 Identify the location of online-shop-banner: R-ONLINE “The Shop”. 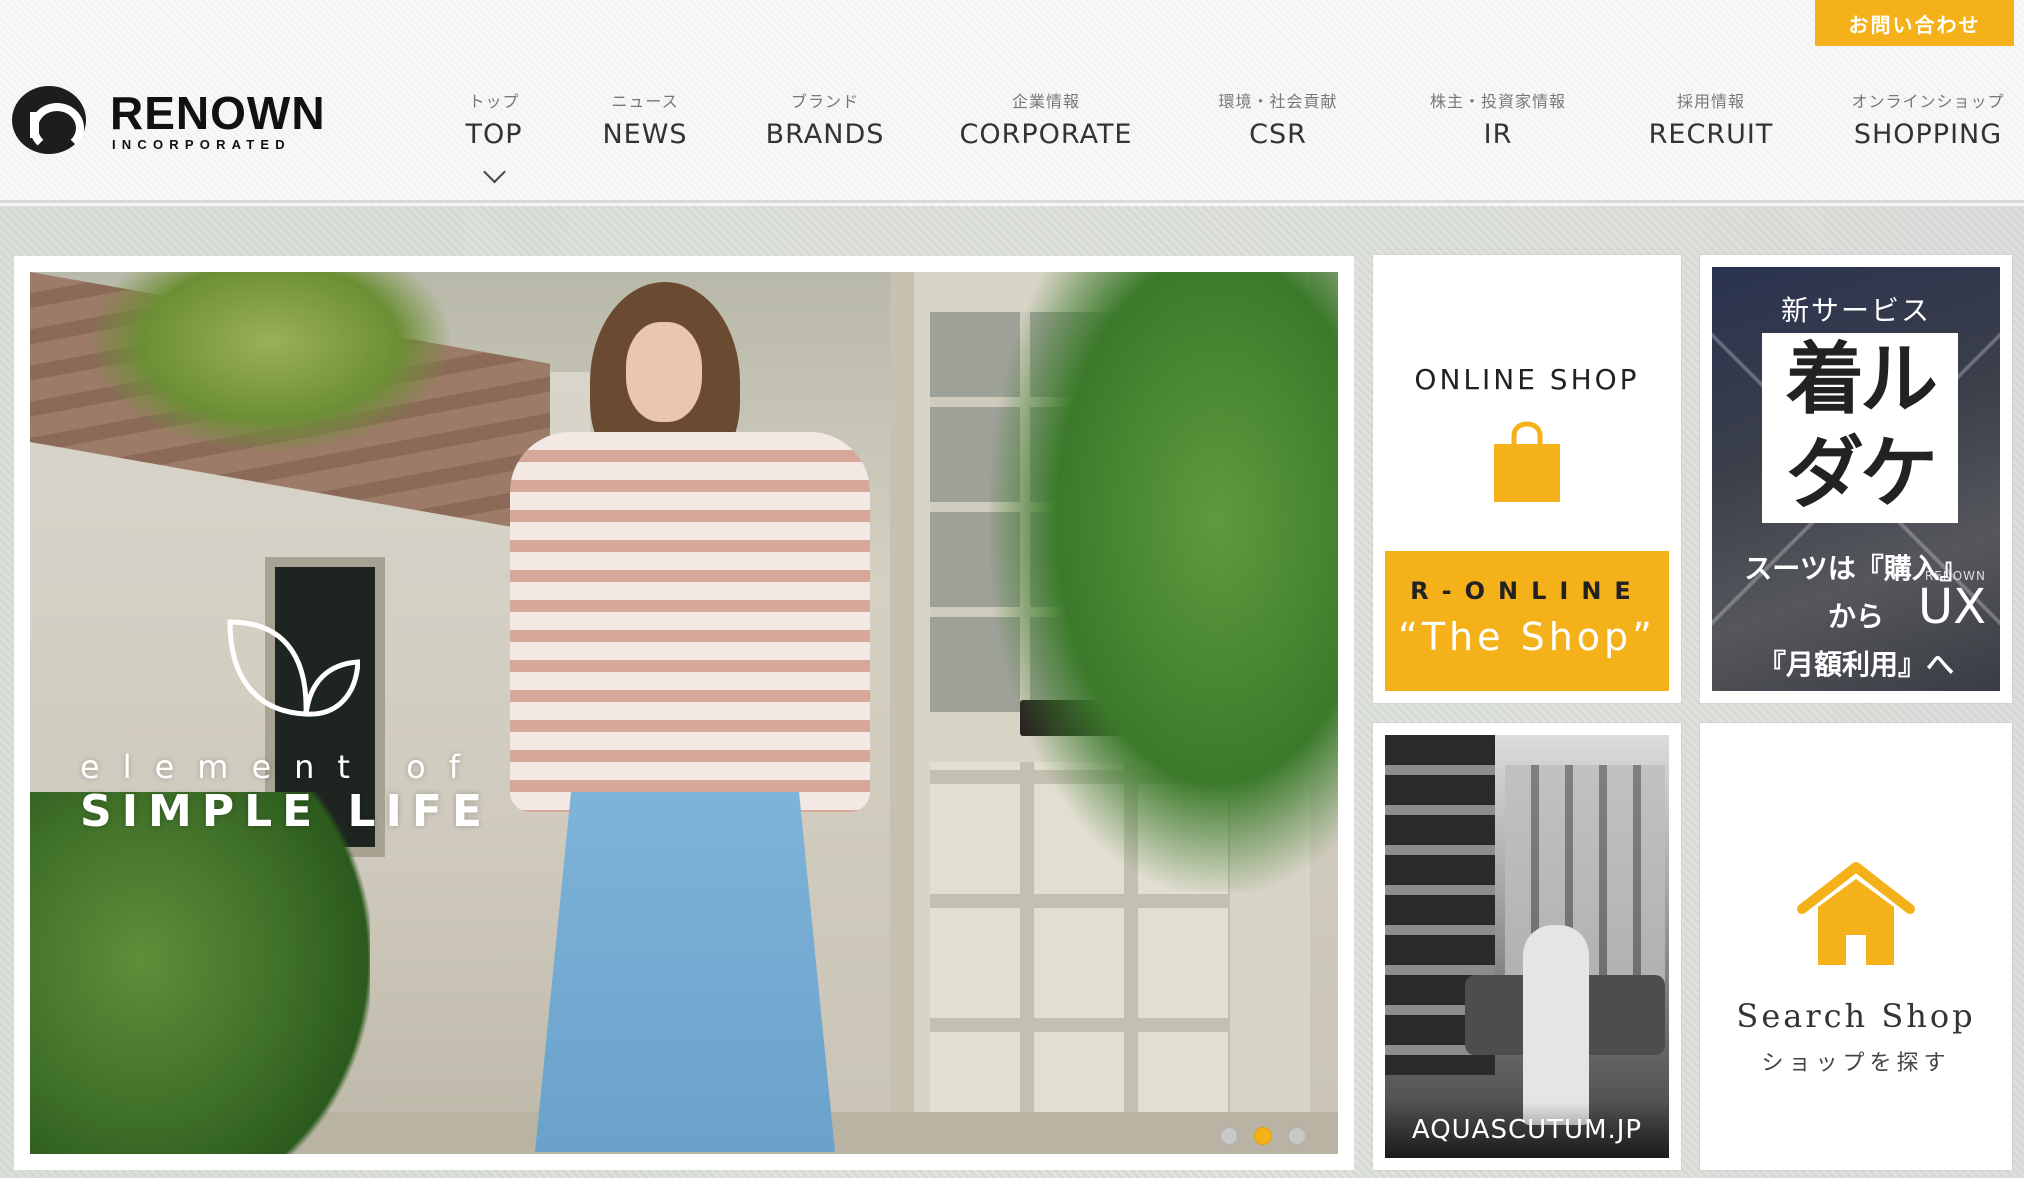
(1527, 621).